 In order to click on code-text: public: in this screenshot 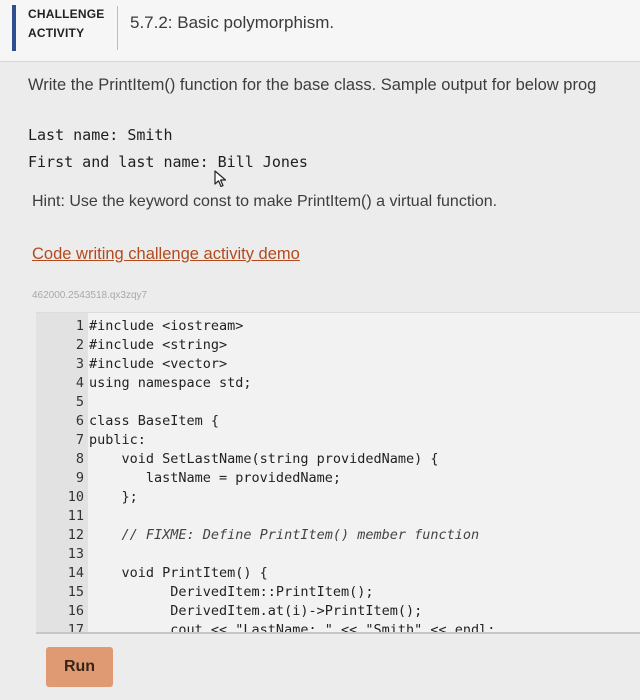, I will do `click(117, 440)`.